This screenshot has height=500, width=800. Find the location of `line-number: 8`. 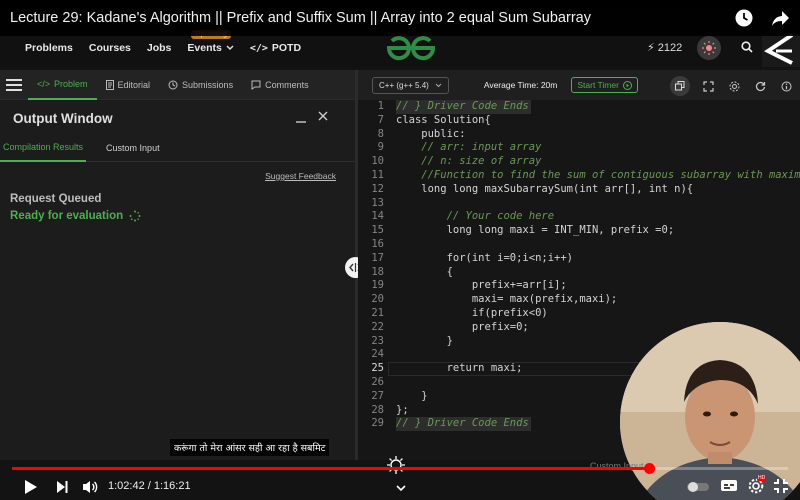

line-number: 8 is located at coordinates (380, 133).